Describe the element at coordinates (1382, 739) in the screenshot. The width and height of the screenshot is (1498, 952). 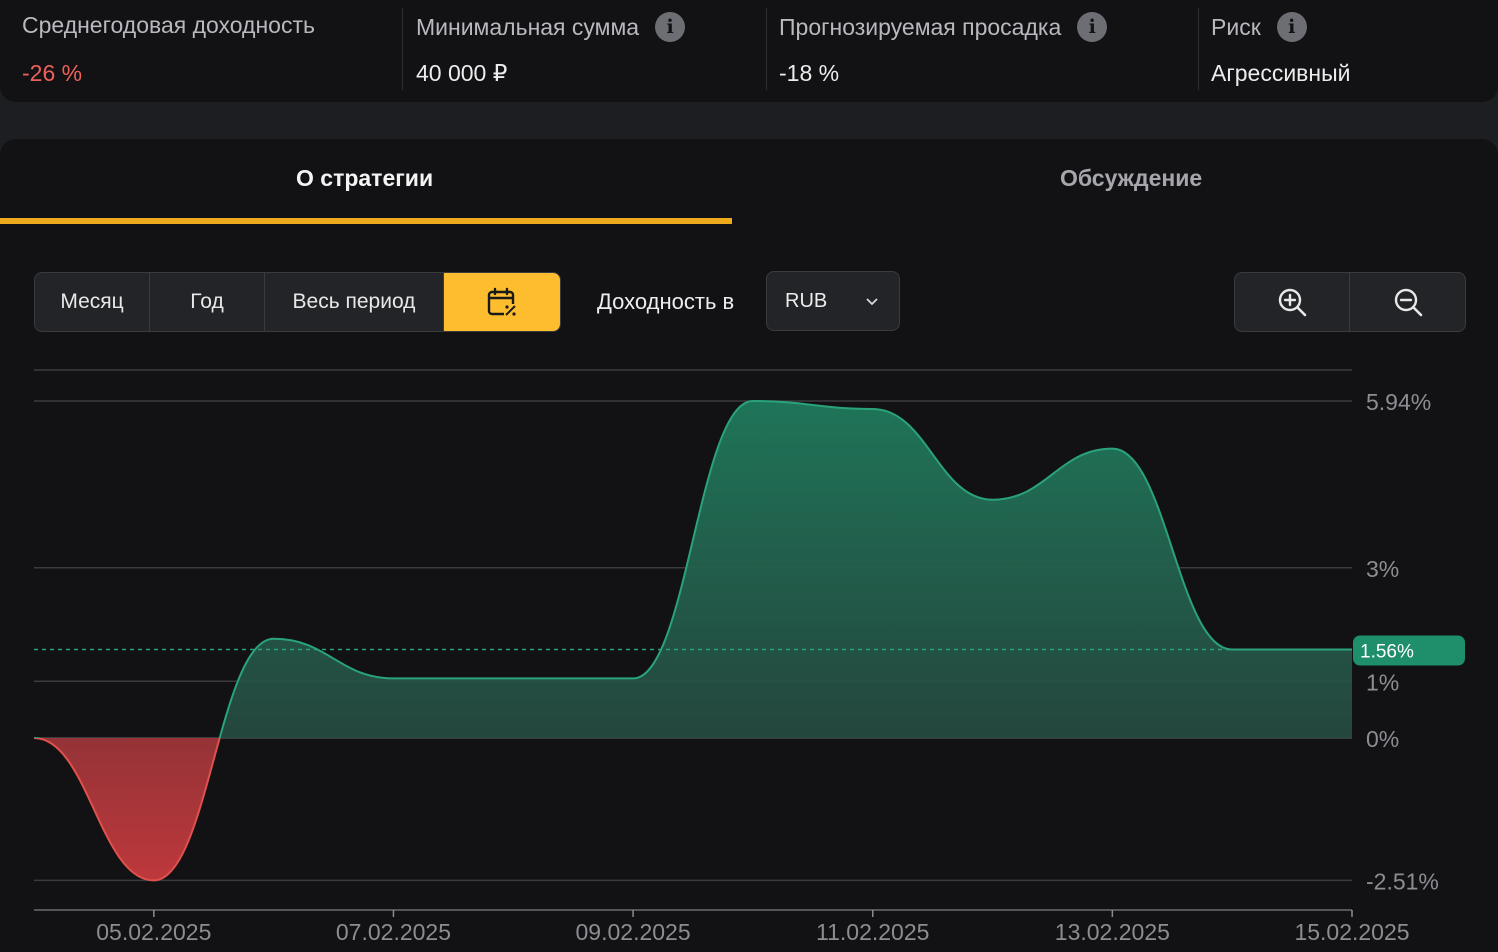
I see `y-tick-label: 0%` at that location.